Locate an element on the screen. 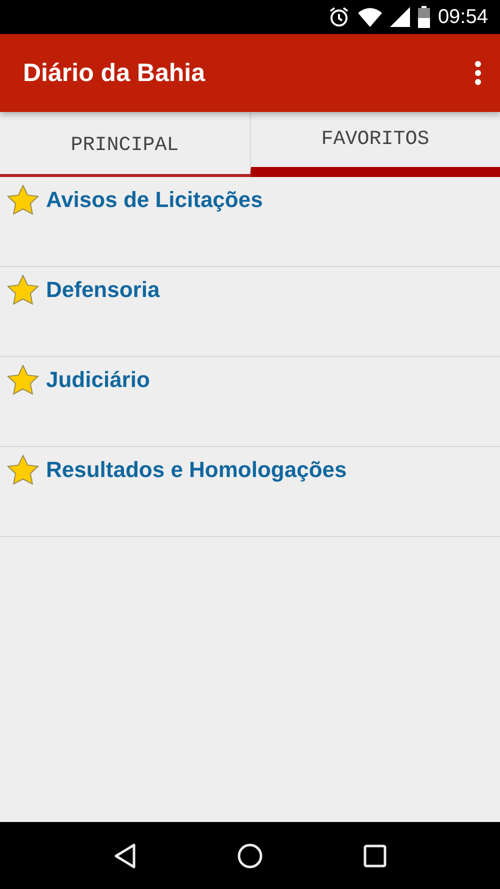 The height and width of the screenshot is (889, 500). signal-icon is located at coordinates (400, 17).